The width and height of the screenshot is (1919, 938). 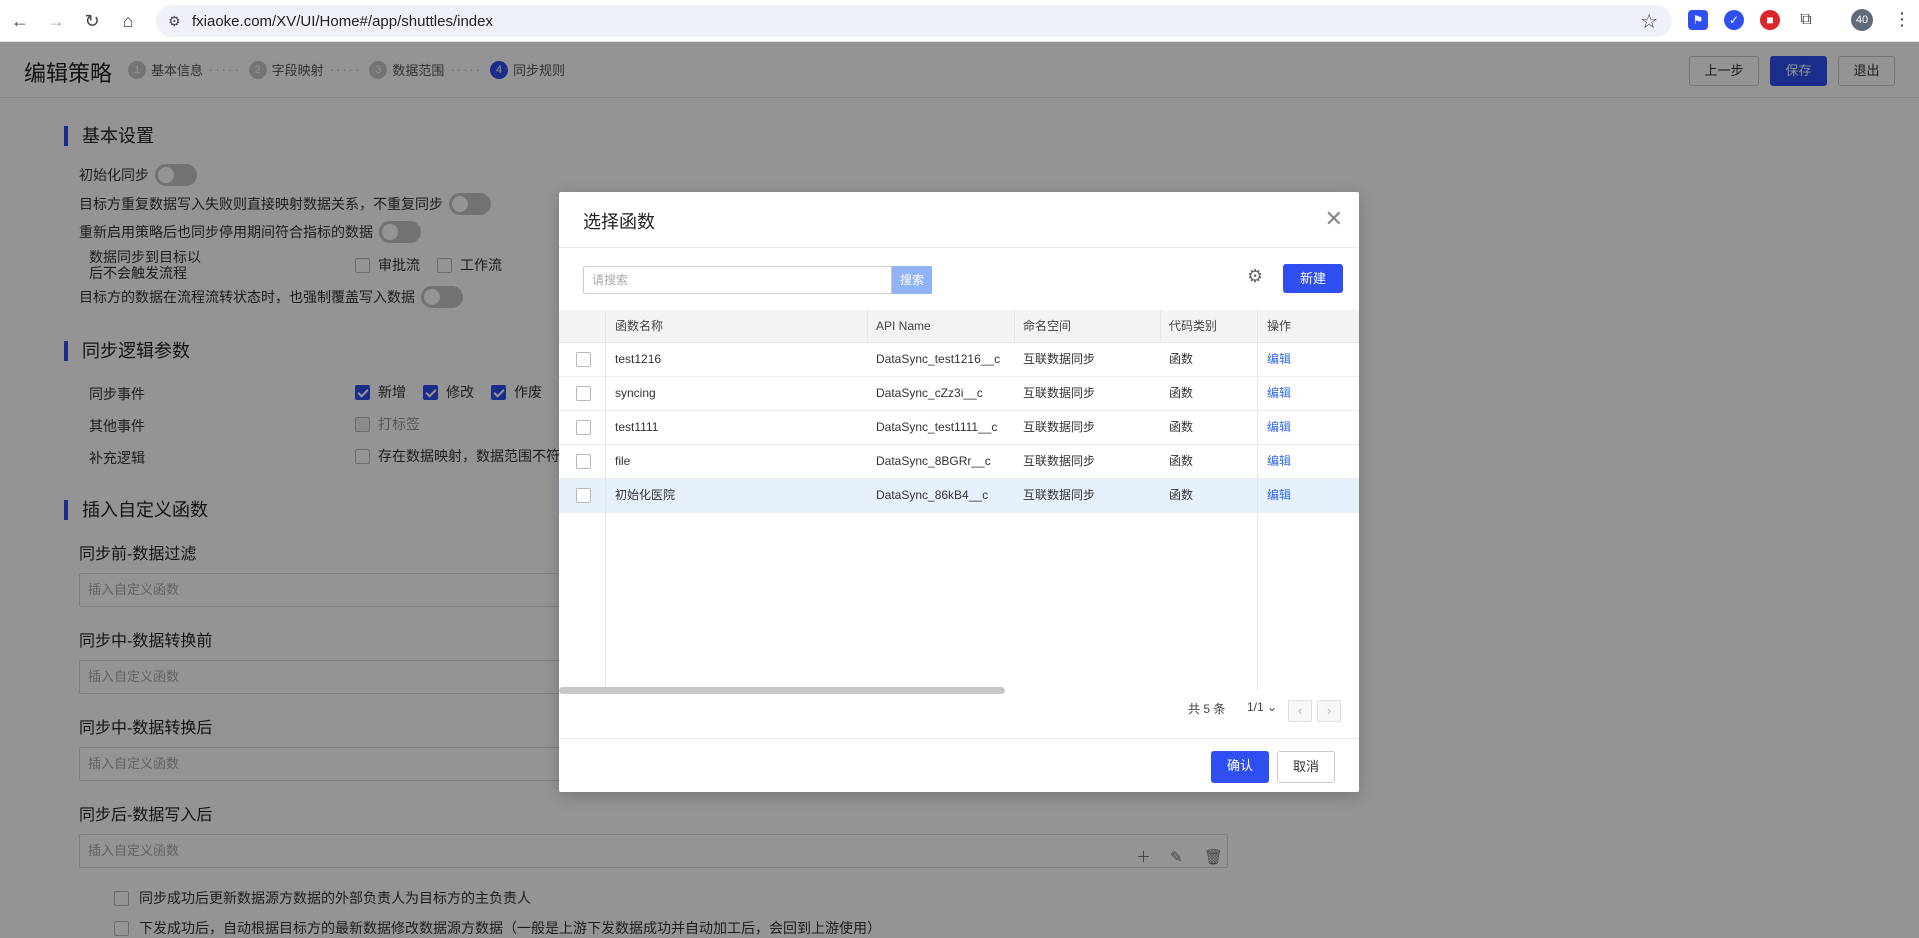 I want to click on bookmark-star-icon: ☆, so click(x=1649, y=21).